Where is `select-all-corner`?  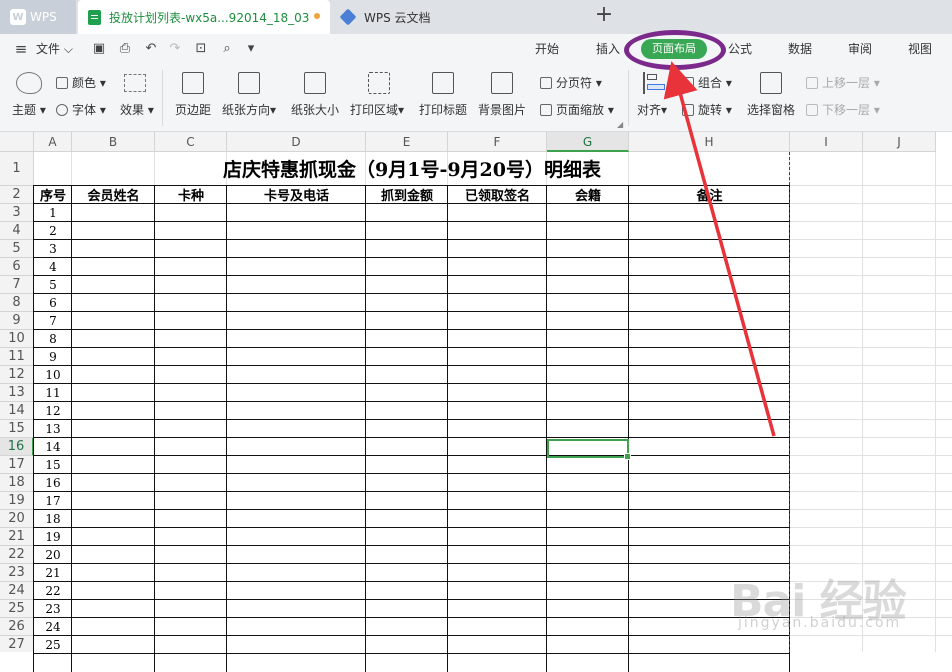
select-all-corner is located at coordinates (17, 142).